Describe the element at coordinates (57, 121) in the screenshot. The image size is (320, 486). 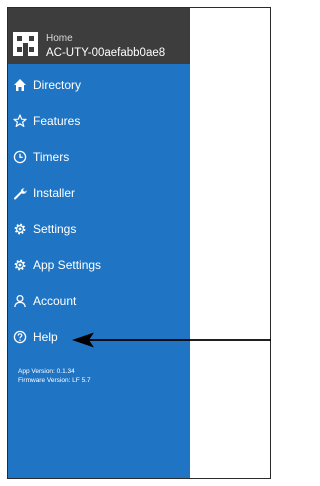
I see `menu-item-label: Features` at that location.